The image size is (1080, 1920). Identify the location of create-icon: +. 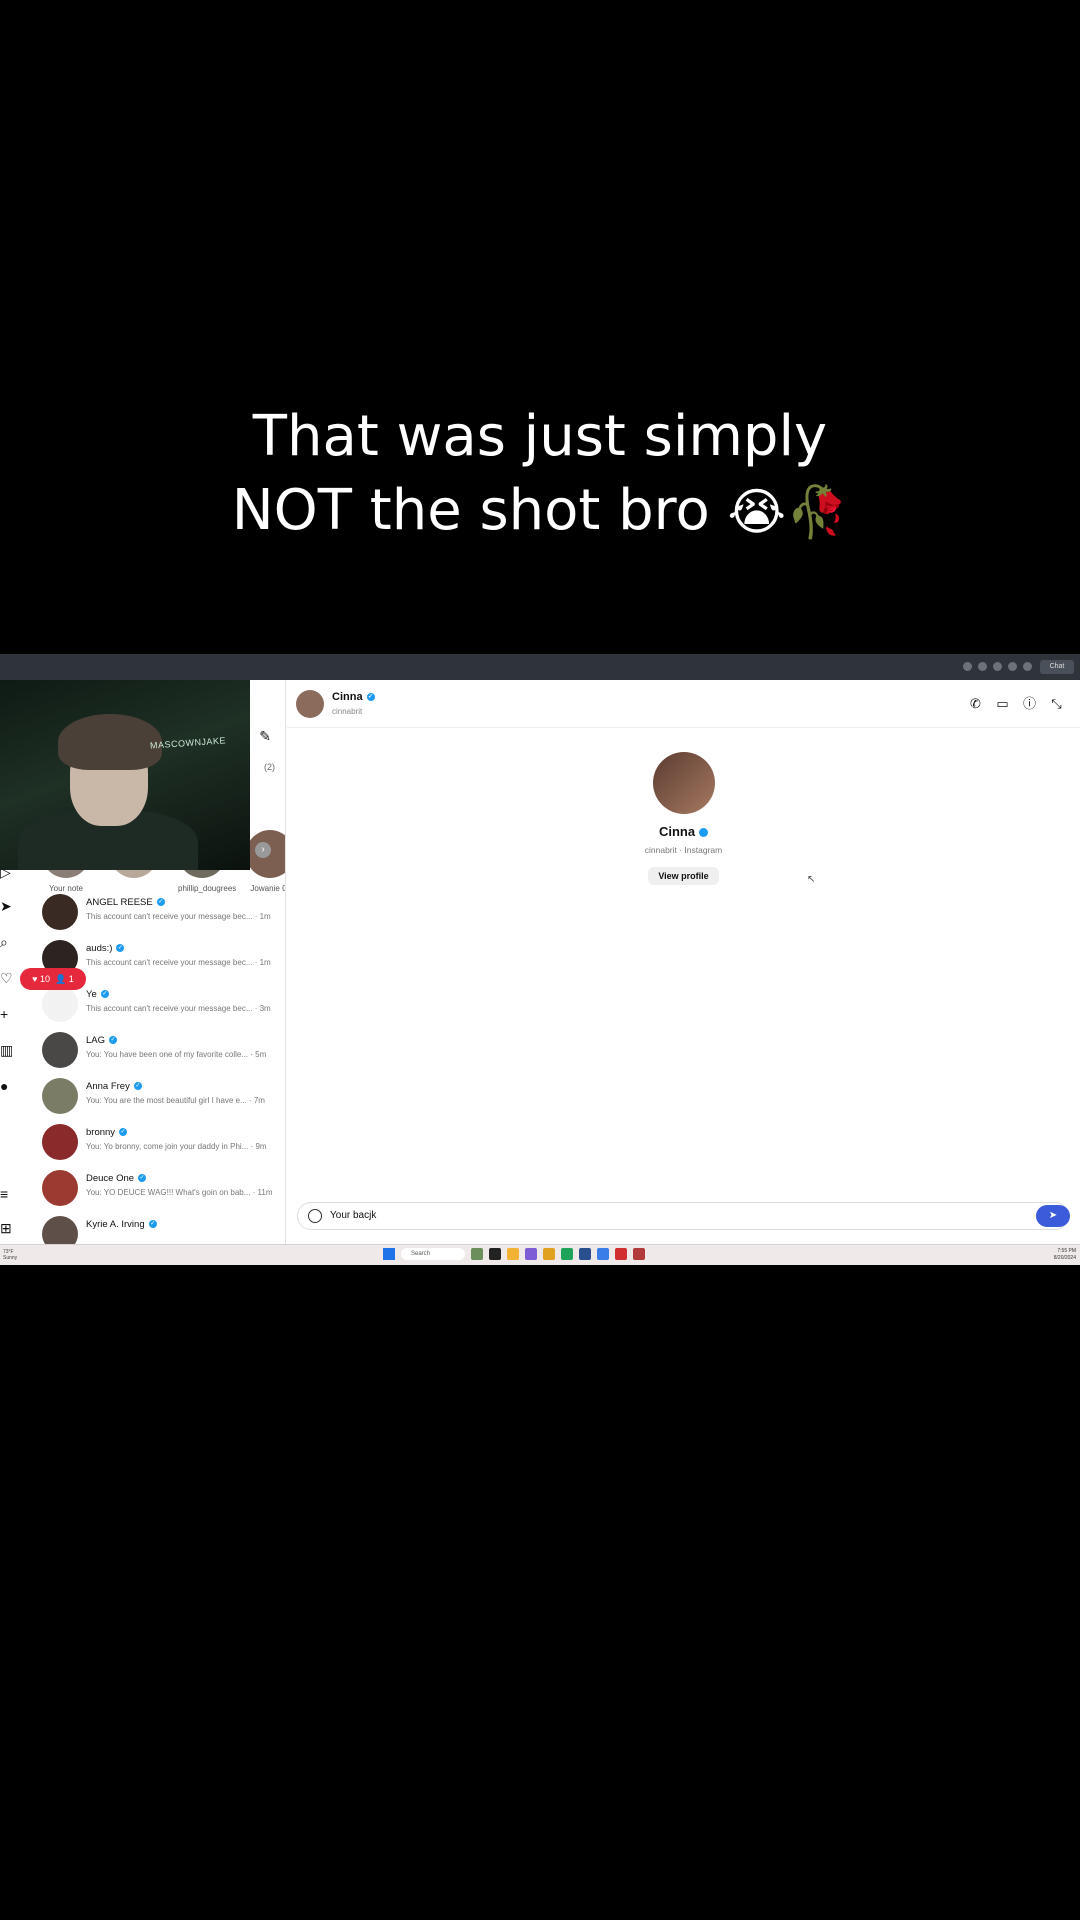
(7, 1014).